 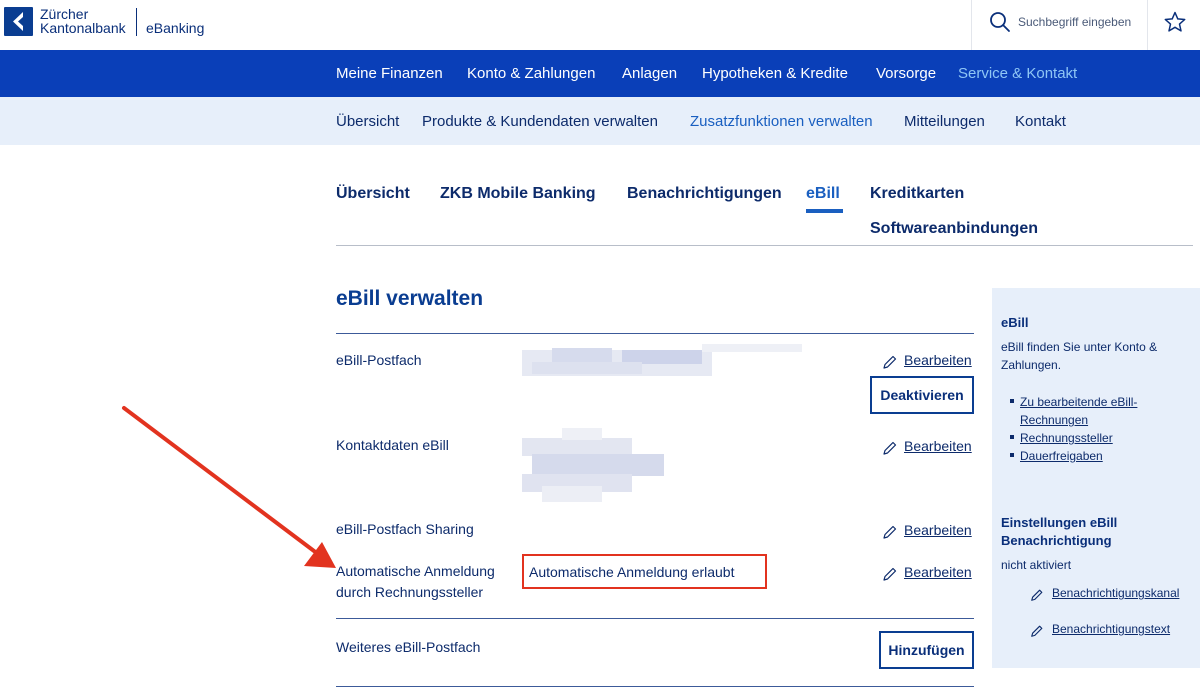 I want to click on row-label-sharing: eBill-Postfach Sharing, so click(x=405, y=529).